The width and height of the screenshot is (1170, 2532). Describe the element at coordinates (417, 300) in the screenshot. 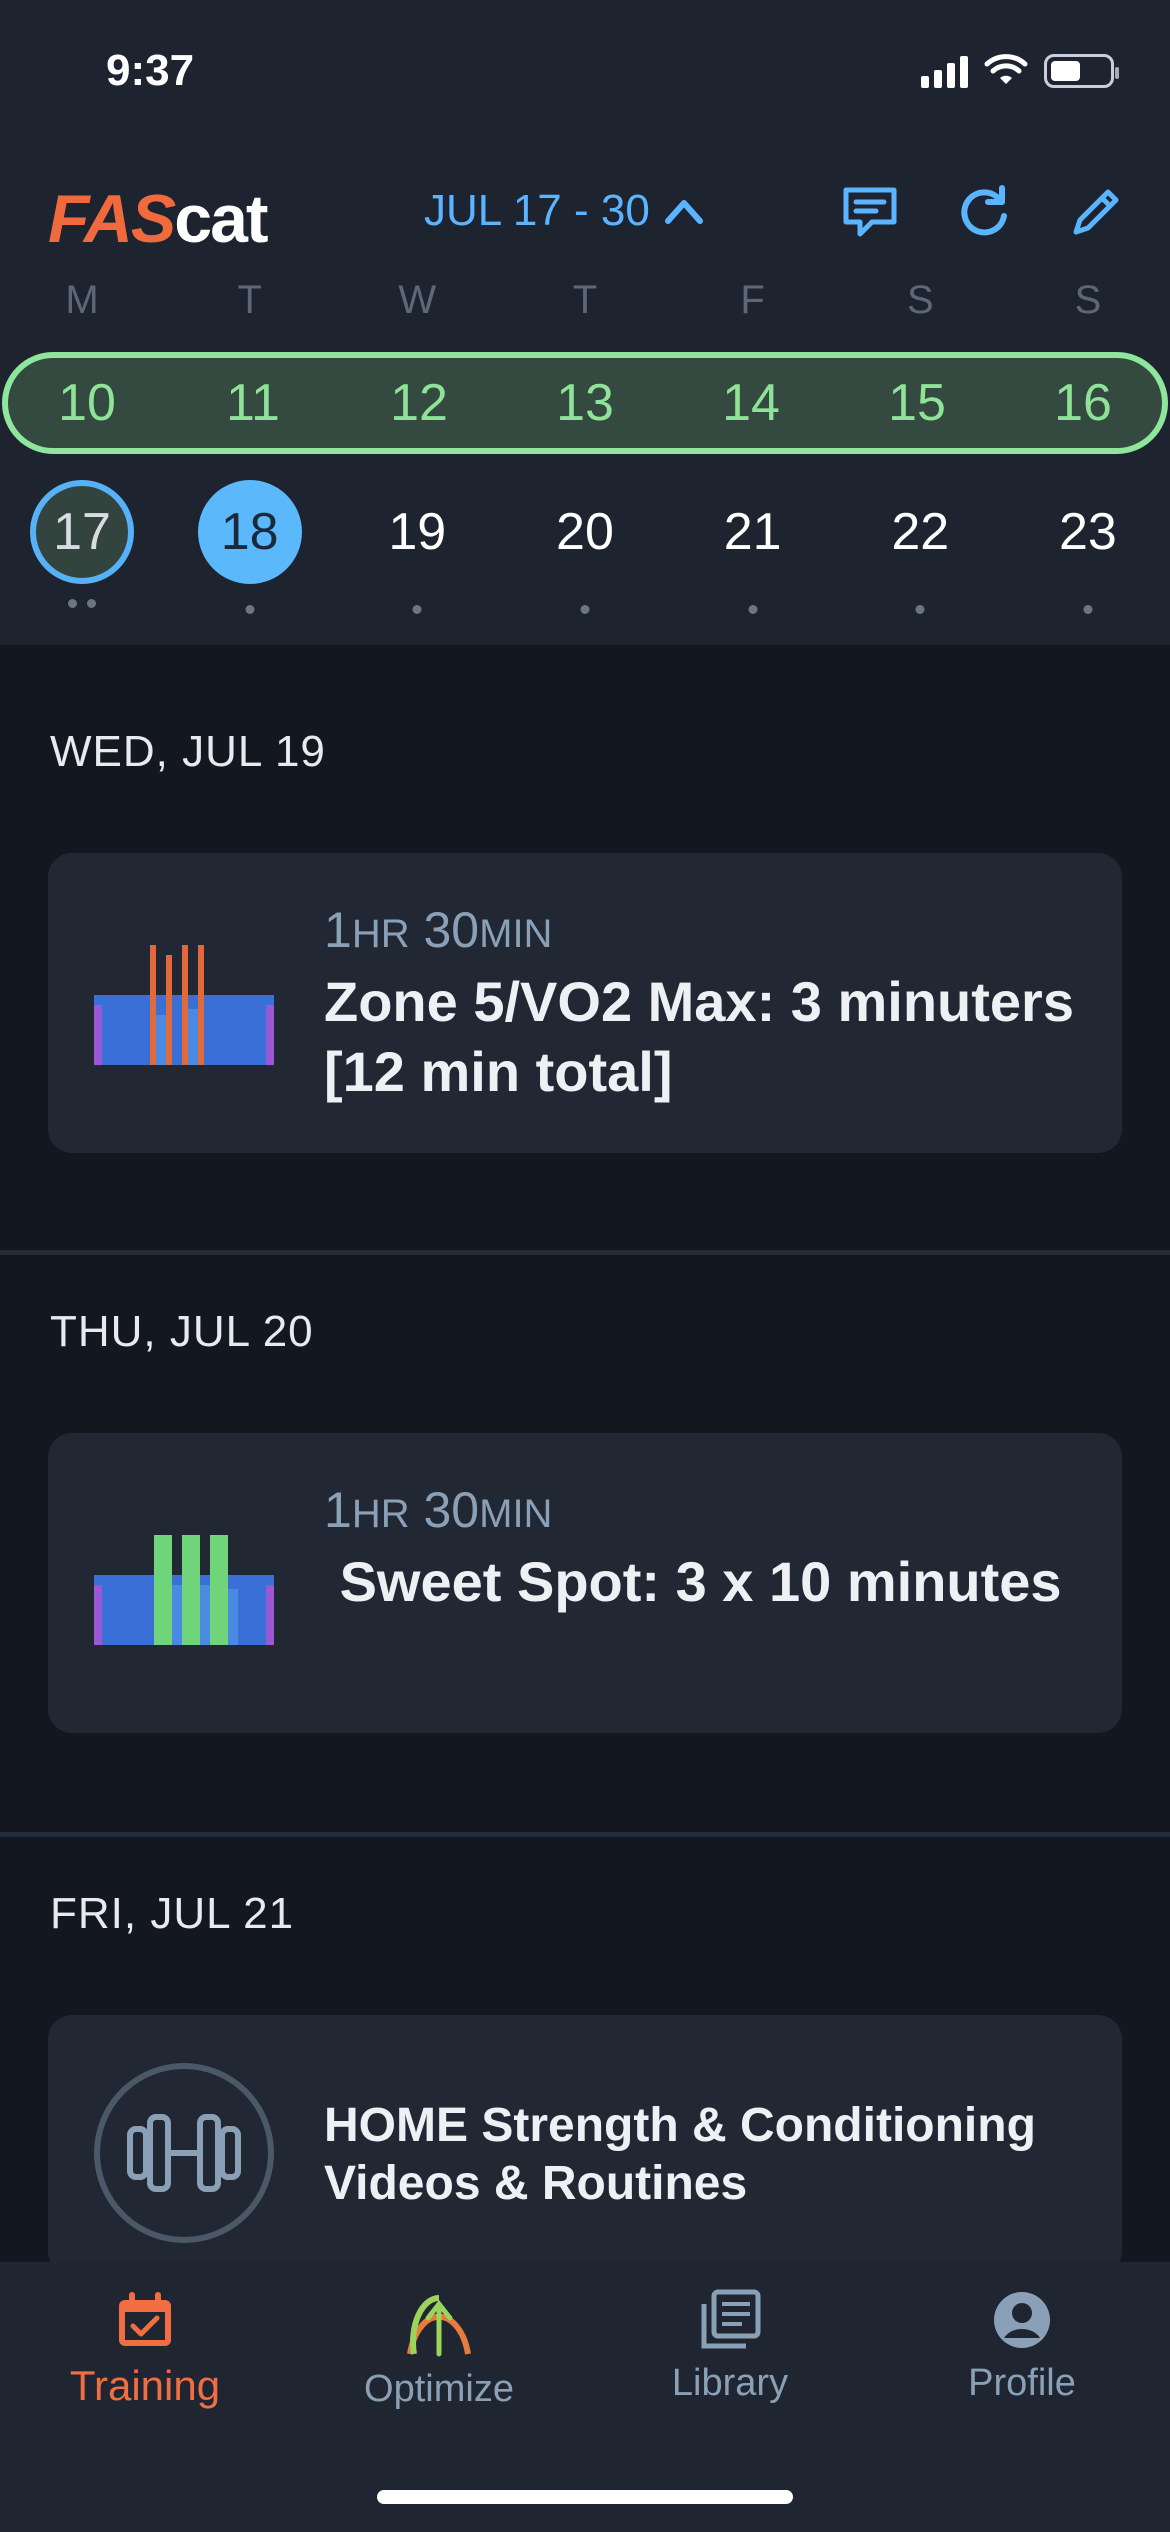

I see `weekday-label: W` at that location.